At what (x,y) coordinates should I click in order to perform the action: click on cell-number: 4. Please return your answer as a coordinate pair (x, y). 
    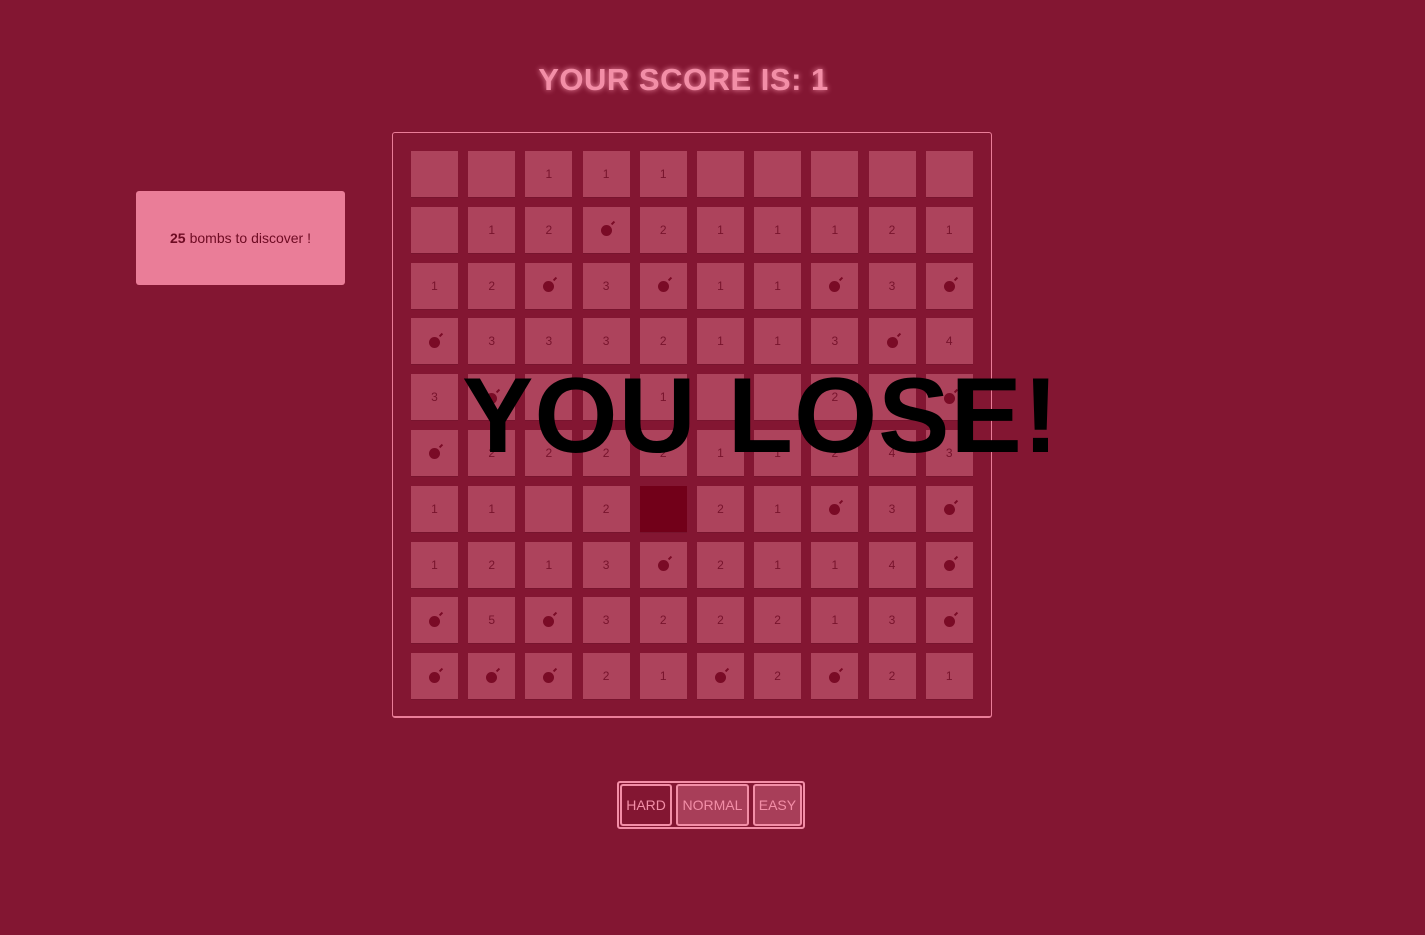
    Looking at the image, I should click on (949, 341).